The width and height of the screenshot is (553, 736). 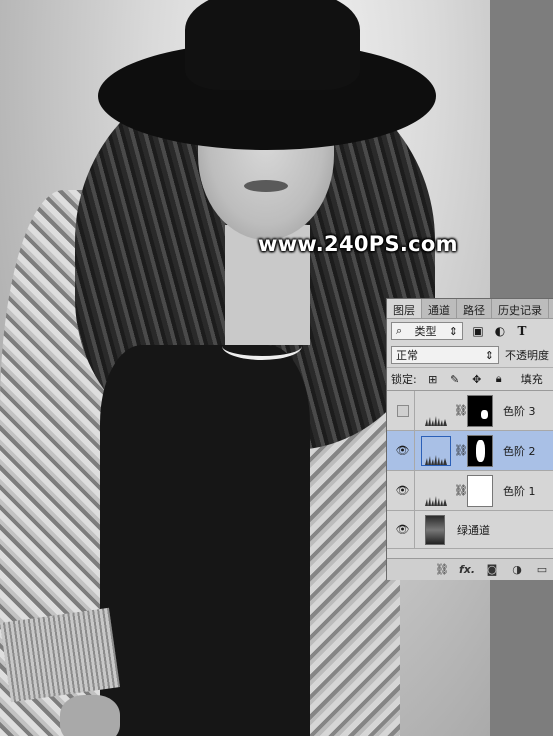 I want to click on link-icon: ⛓, so click(x=442, y=570).